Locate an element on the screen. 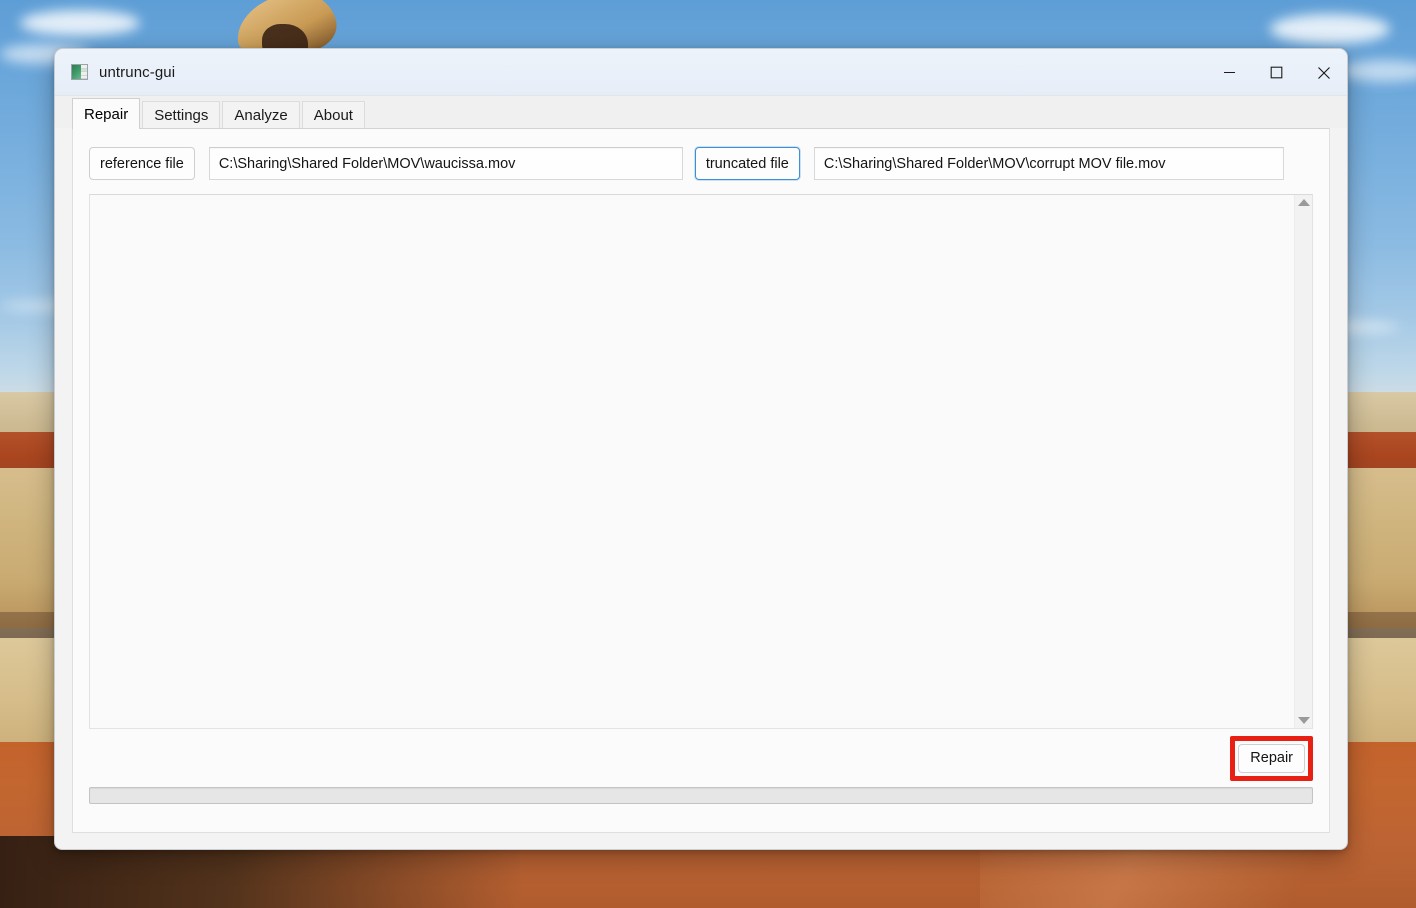  repair-button-highlight-annotation: Repair is located at coordinates (1271, 758).